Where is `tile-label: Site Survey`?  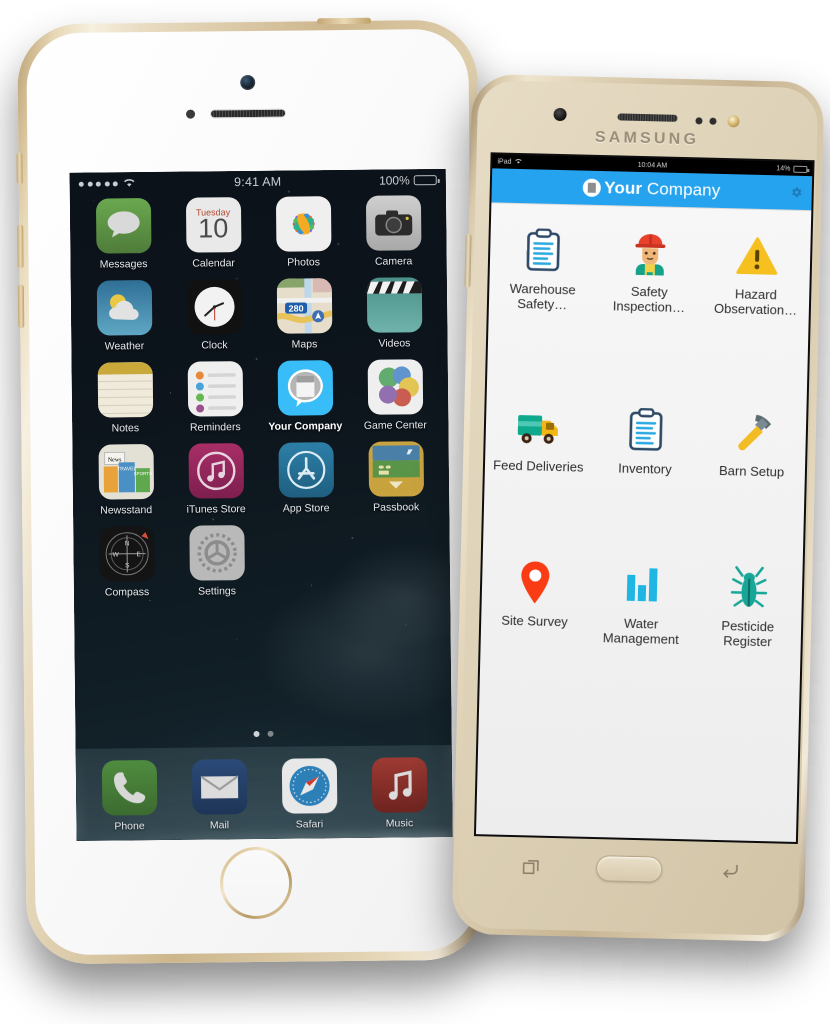 tile-label: Site Survey is located at coordinates (534, 621).